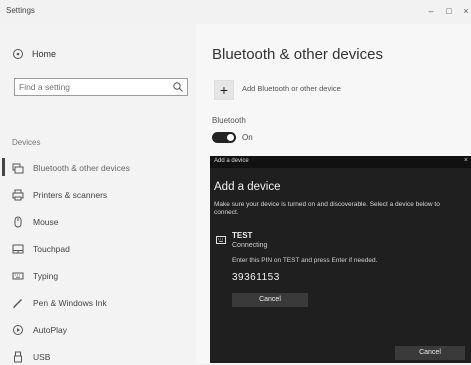 The height and width of the screenshot is (365, 471). I want to click on sidebar-item-printers: Printers & scanners, so click(59, 195).